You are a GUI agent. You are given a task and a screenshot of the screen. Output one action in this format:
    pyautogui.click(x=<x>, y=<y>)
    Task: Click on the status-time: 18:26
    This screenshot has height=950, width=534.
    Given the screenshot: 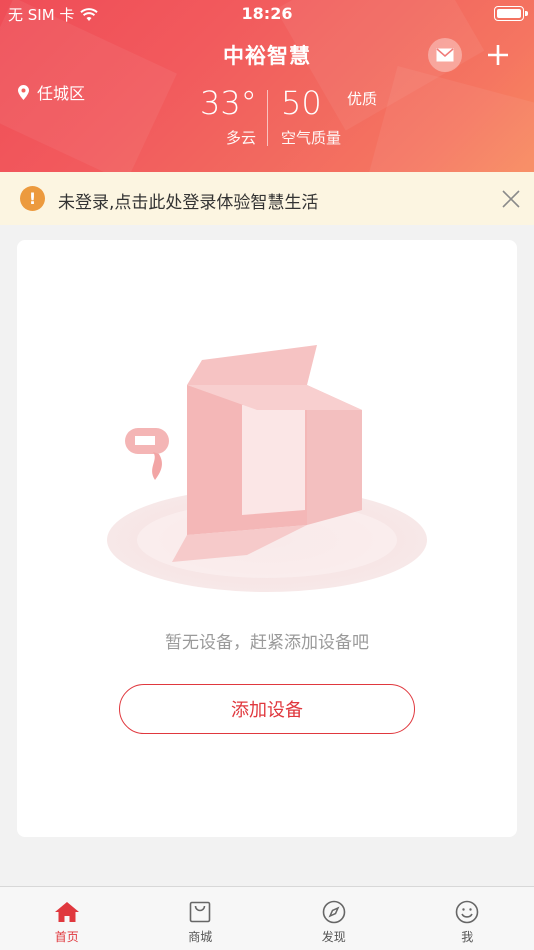 What is the action you would take?
    pyautogui.click(x=267, y=13)
    